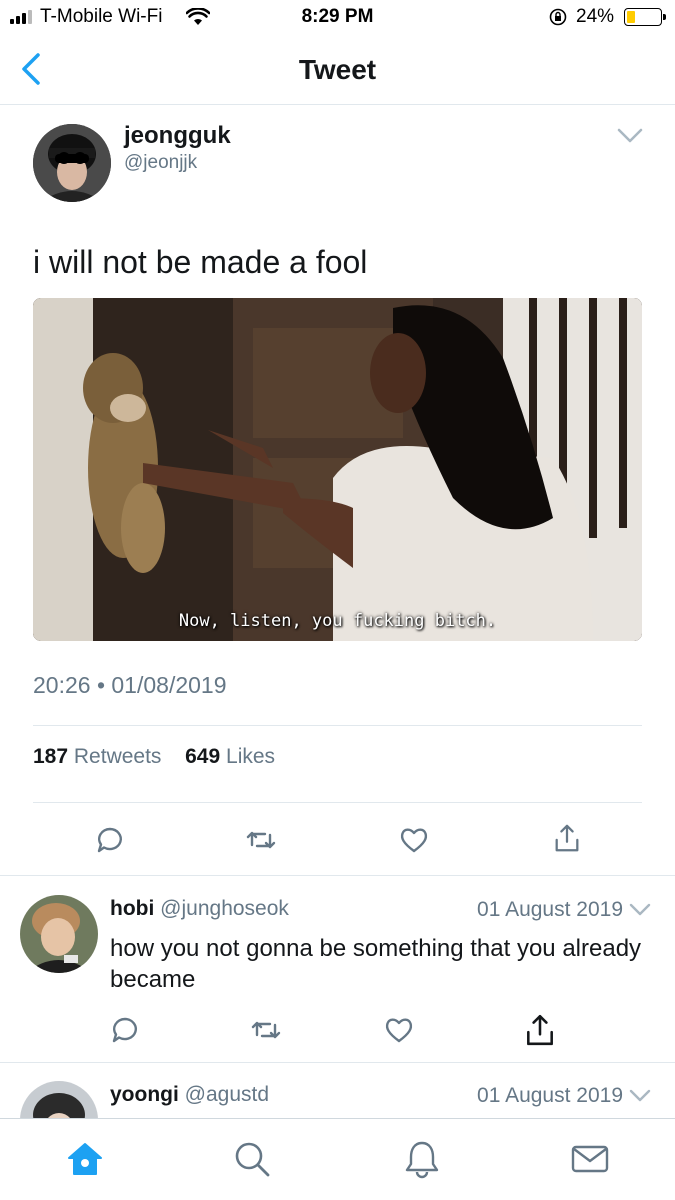  I want to click on battery-icon, so click(645, 17).